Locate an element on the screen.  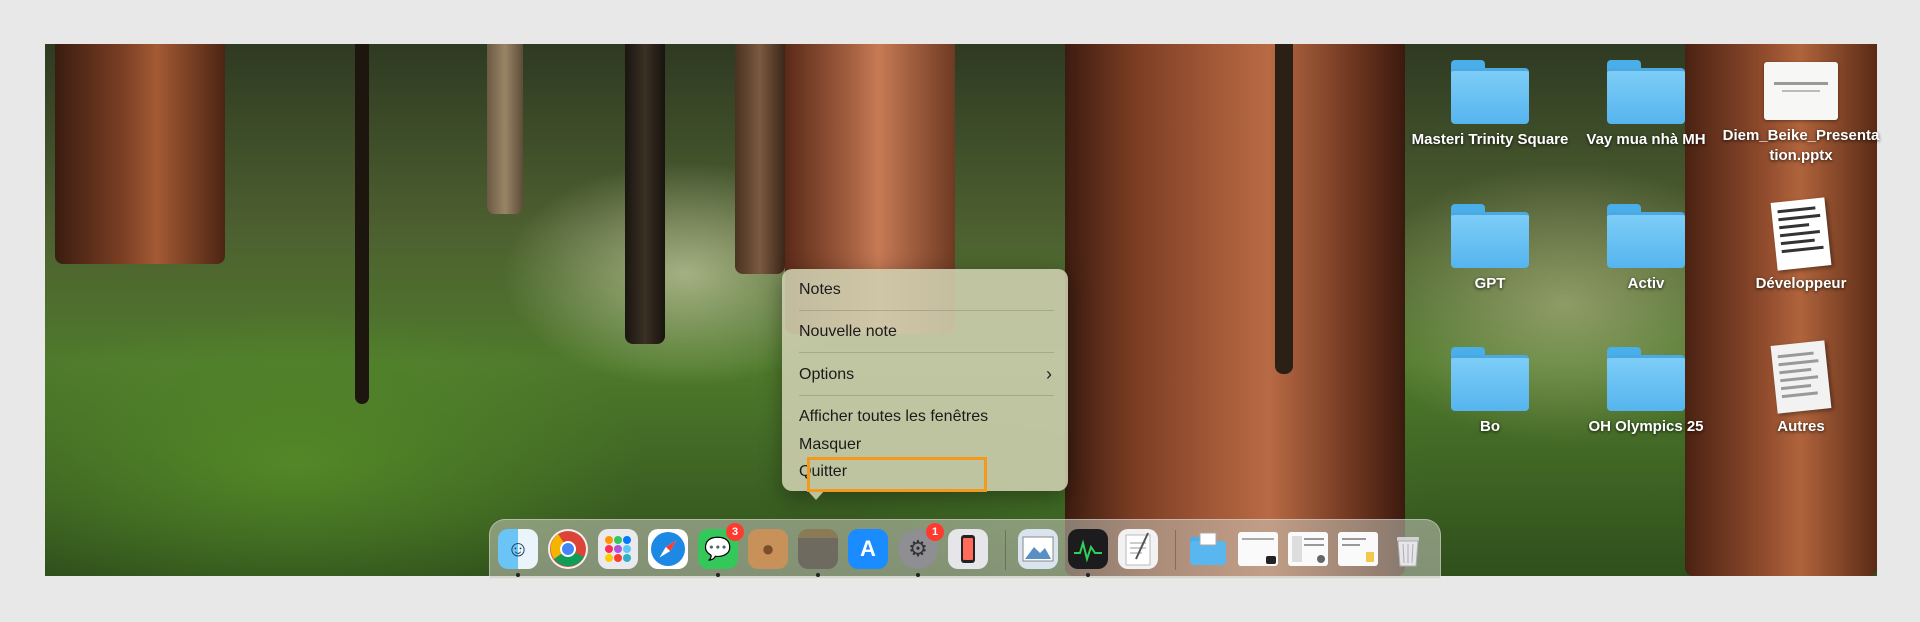
desktop-folder-bo: Bo is located at coordinates (1490, 392).